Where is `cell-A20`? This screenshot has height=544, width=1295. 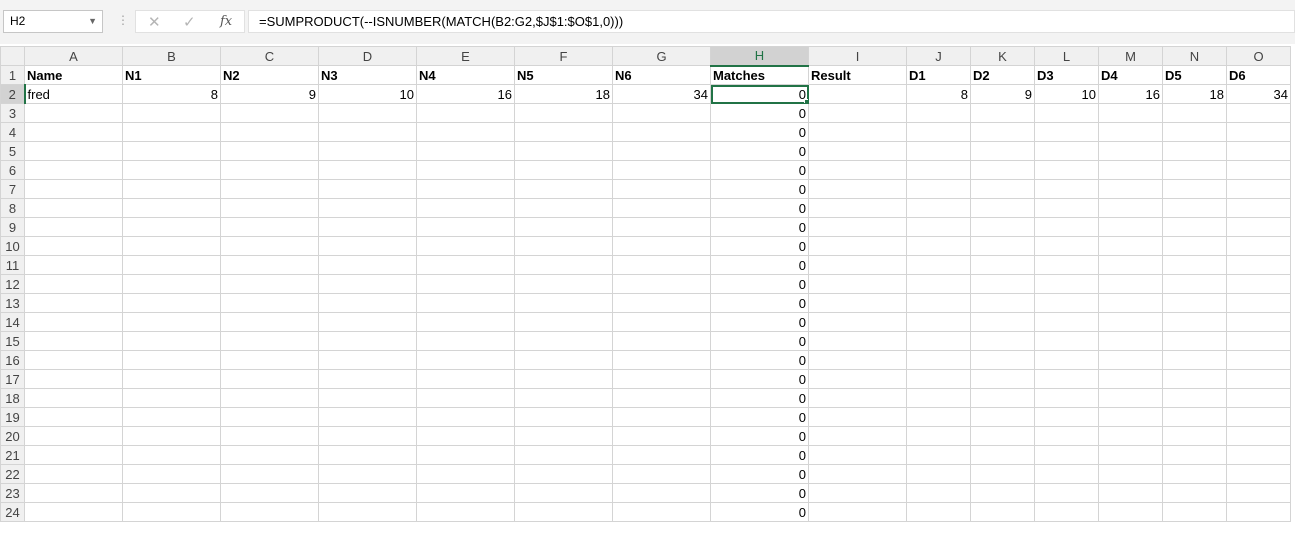
cell-A20 is located at coordinates (73, 436).